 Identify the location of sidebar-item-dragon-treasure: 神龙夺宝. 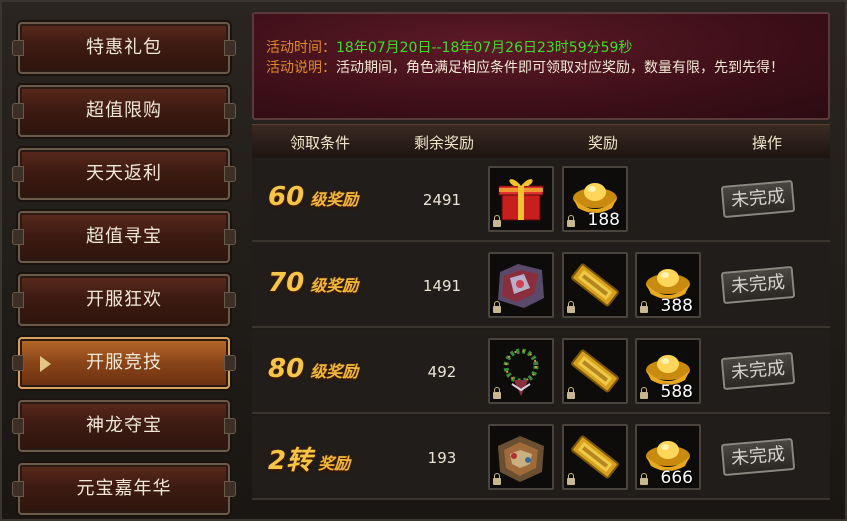
(124, 426).